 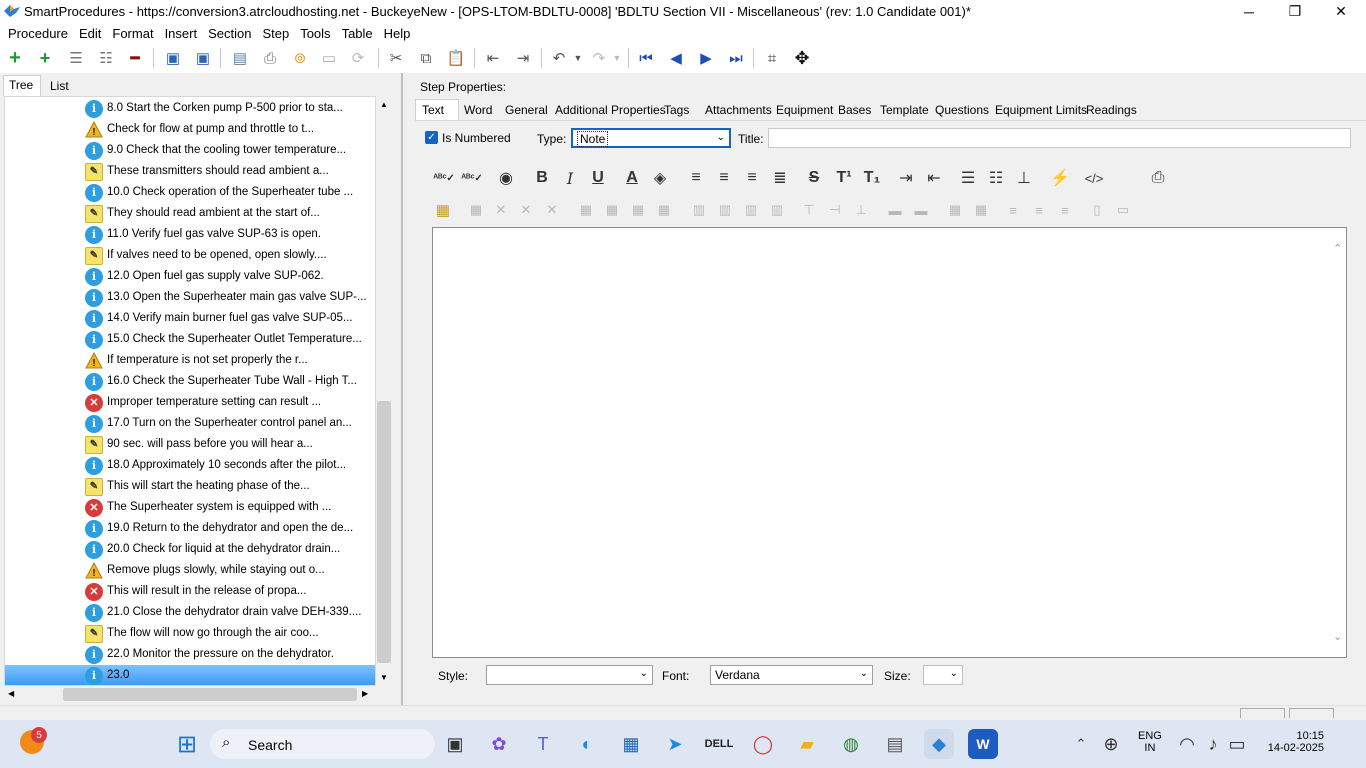 I want to click on tab-word: Word, so click(x=478, y=110).